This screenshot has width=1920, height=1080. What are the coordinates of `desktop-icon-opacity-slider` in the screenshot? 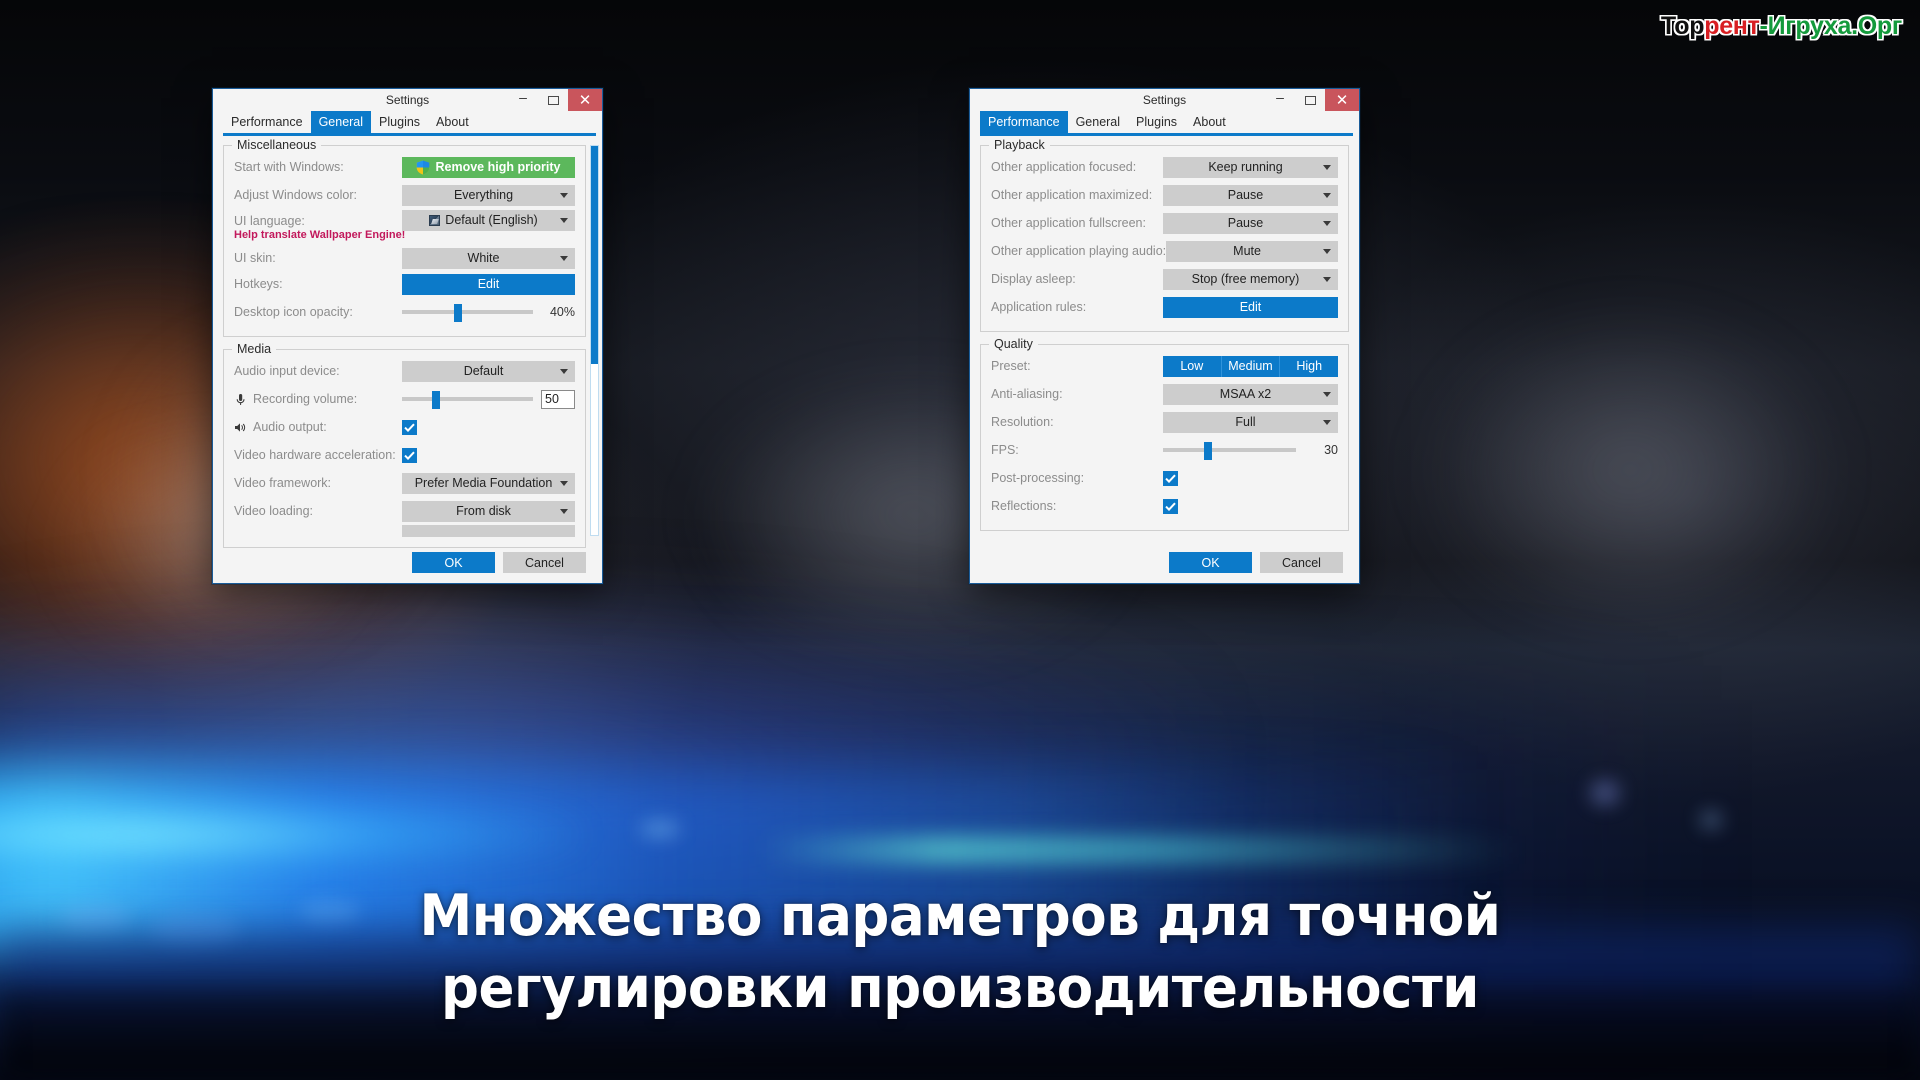 It's located at (467, 312).